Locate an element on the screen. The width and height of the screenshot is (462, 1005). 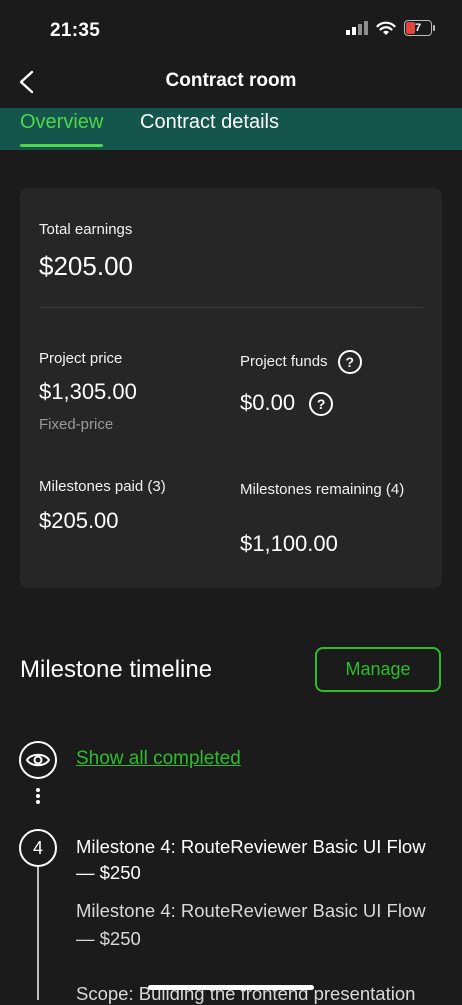
status-bar: 21:35 7 is located at coordinates (231, 30).